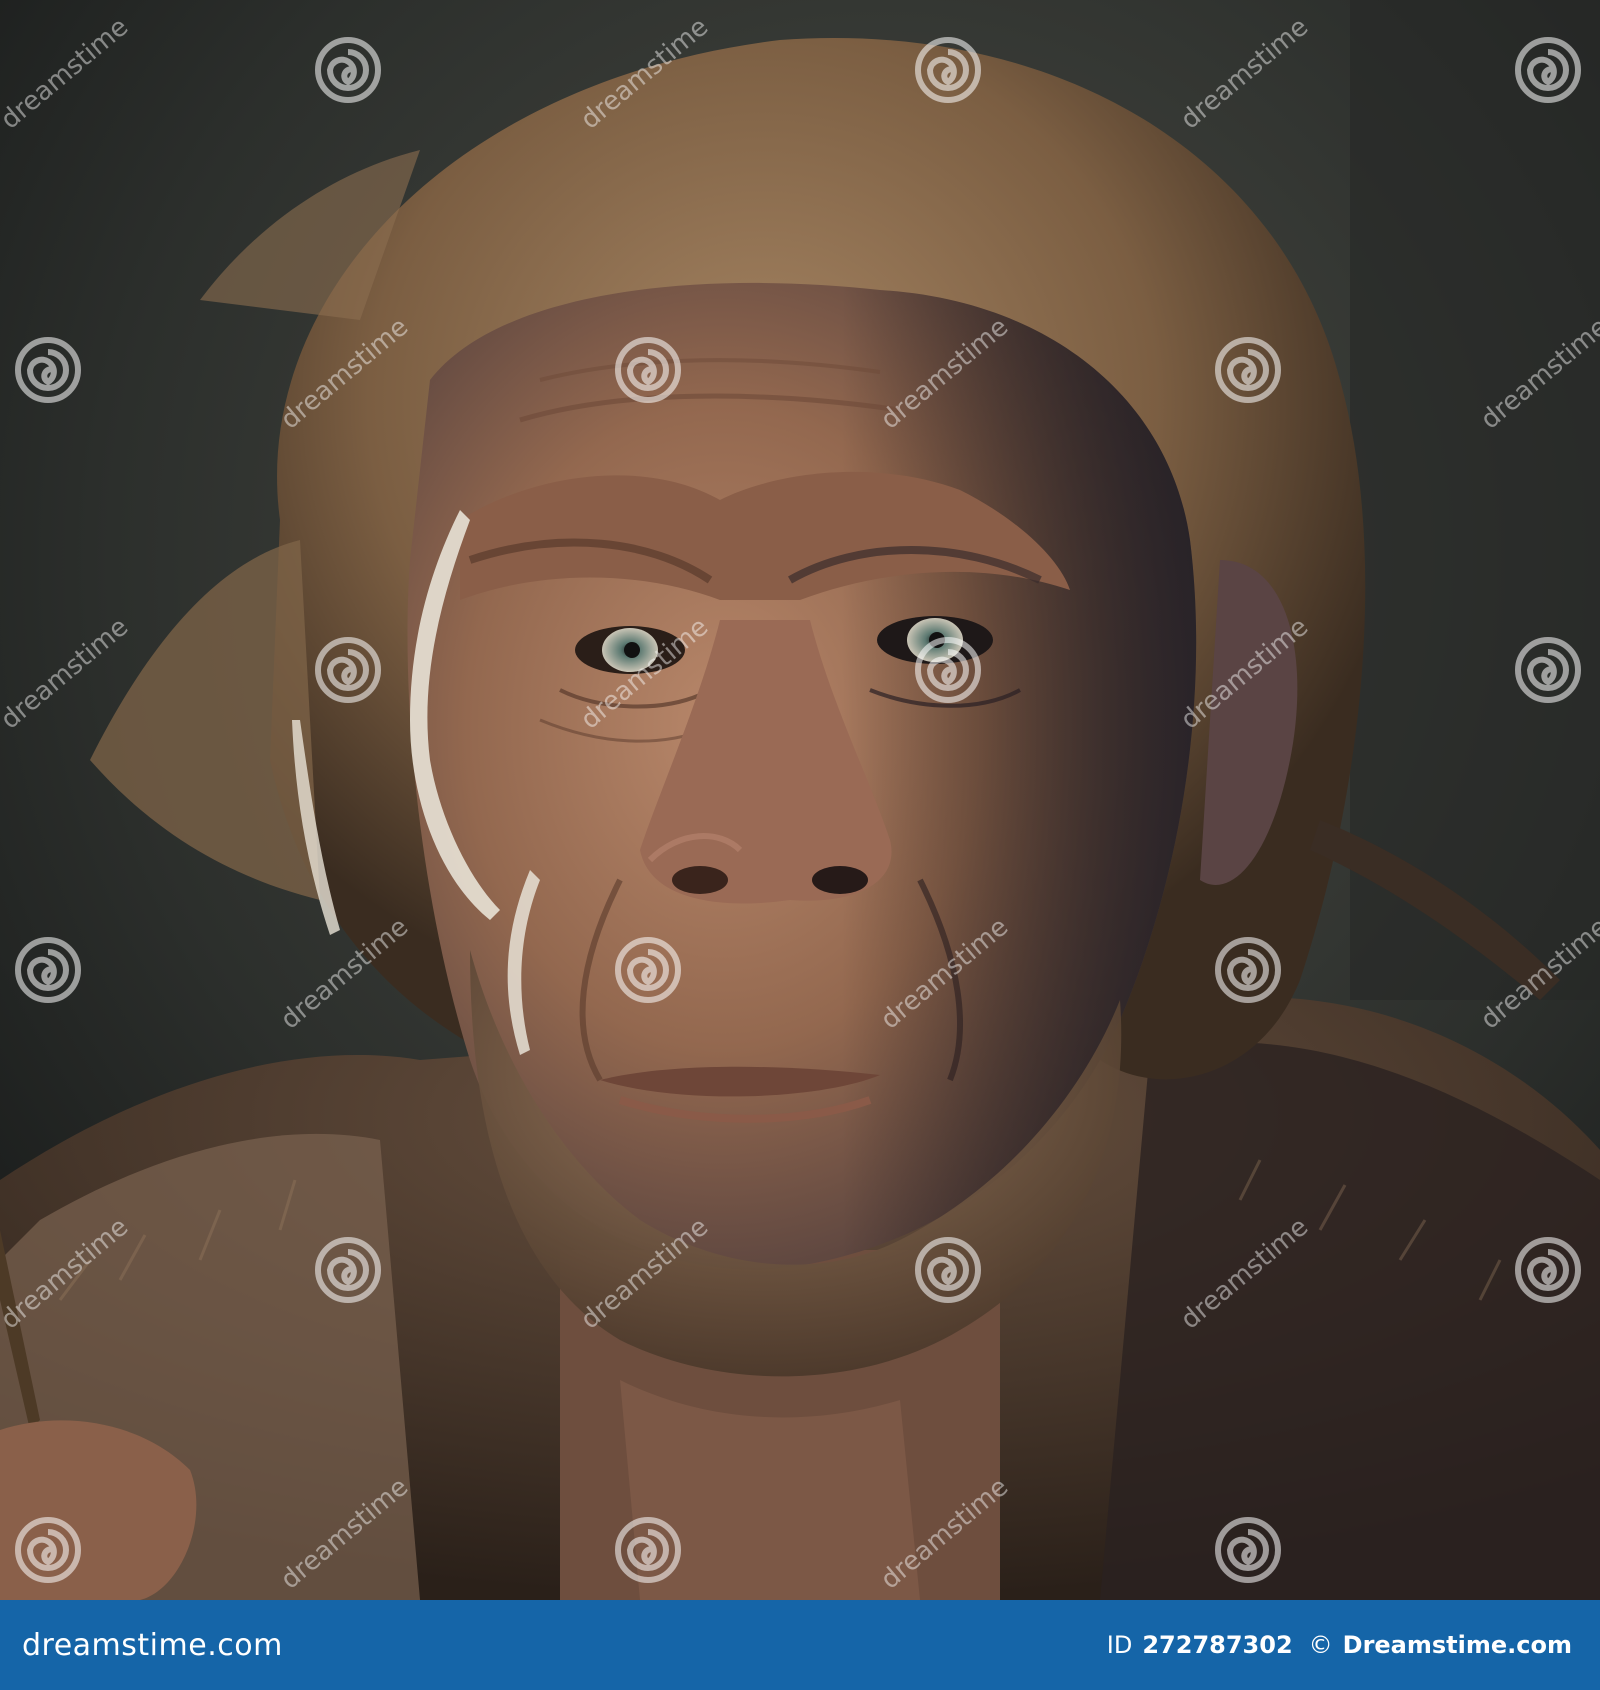  I want to click on footer-site-label: dreamstime.com, so click(152, 1645).